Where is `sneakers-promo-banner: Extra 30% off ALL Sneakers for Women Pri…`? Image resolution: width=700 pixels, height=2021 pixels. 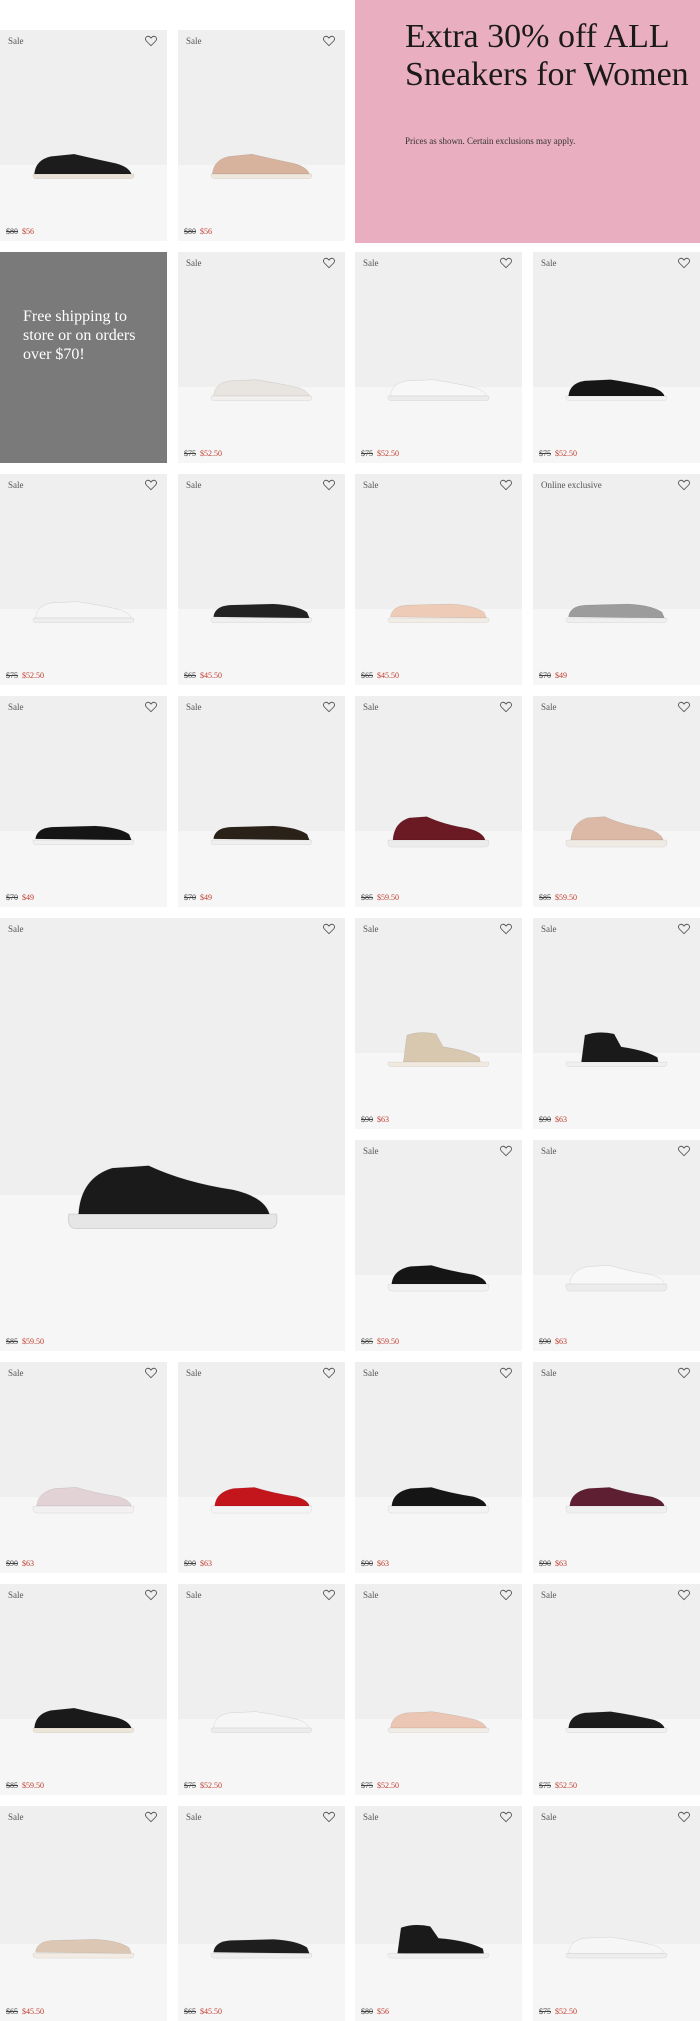 sneakers-promo-banner: Extra 30% off ALL Sneakers for Women Pri… is located at coordinates (527, 121).